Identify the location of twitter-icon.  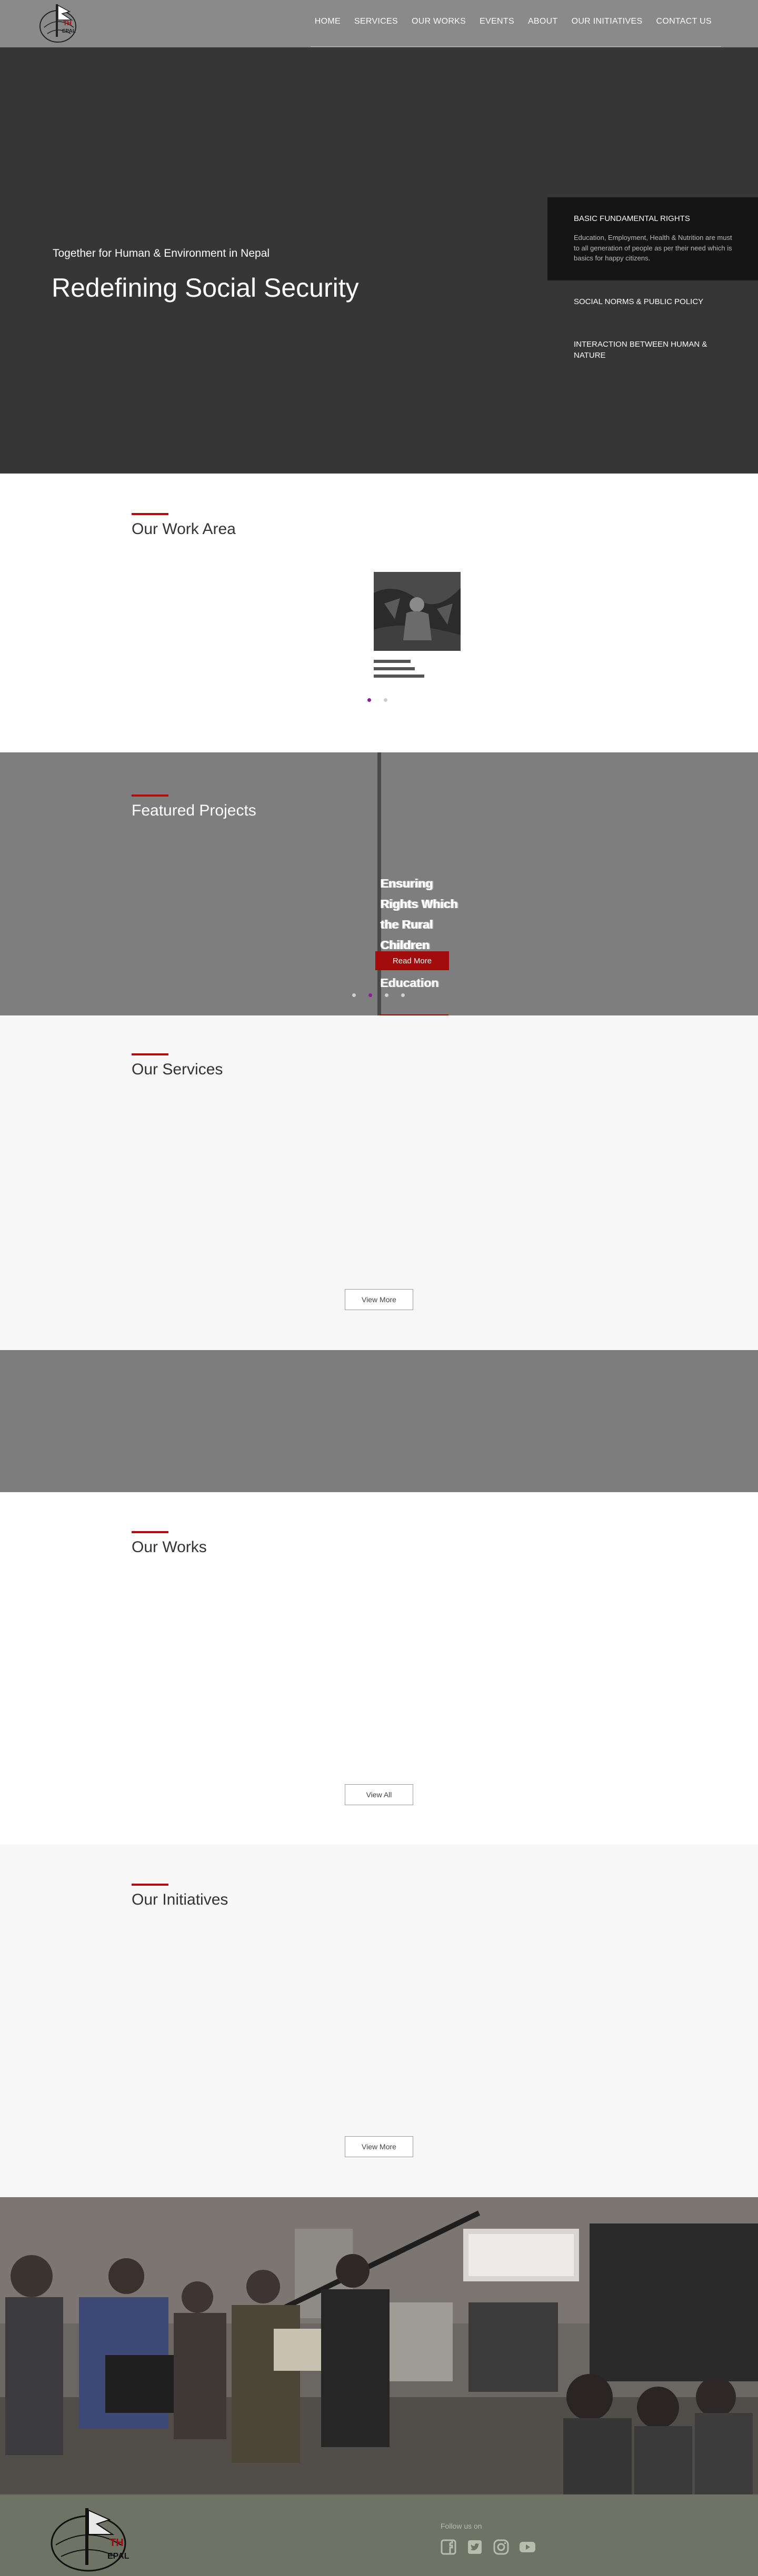
(474, 2547).